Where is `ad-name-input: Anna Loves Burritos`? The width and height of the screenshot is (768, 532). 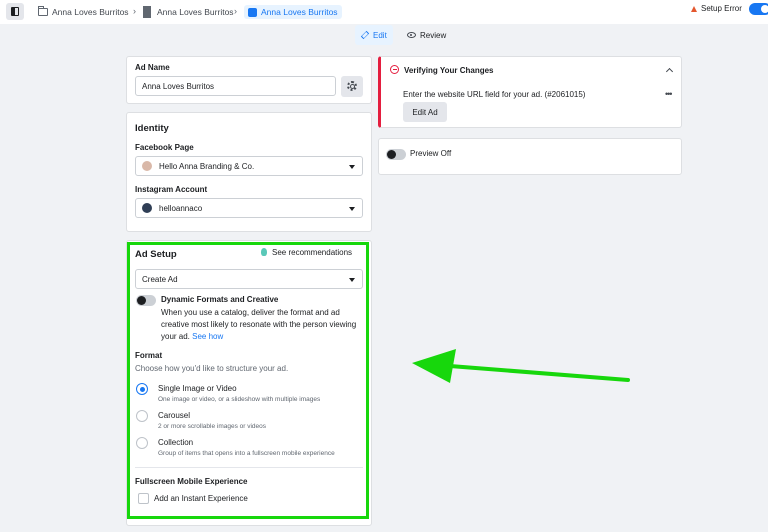
ad-name-input: Anna Loves Burritos is located at coordinates (235, 86).